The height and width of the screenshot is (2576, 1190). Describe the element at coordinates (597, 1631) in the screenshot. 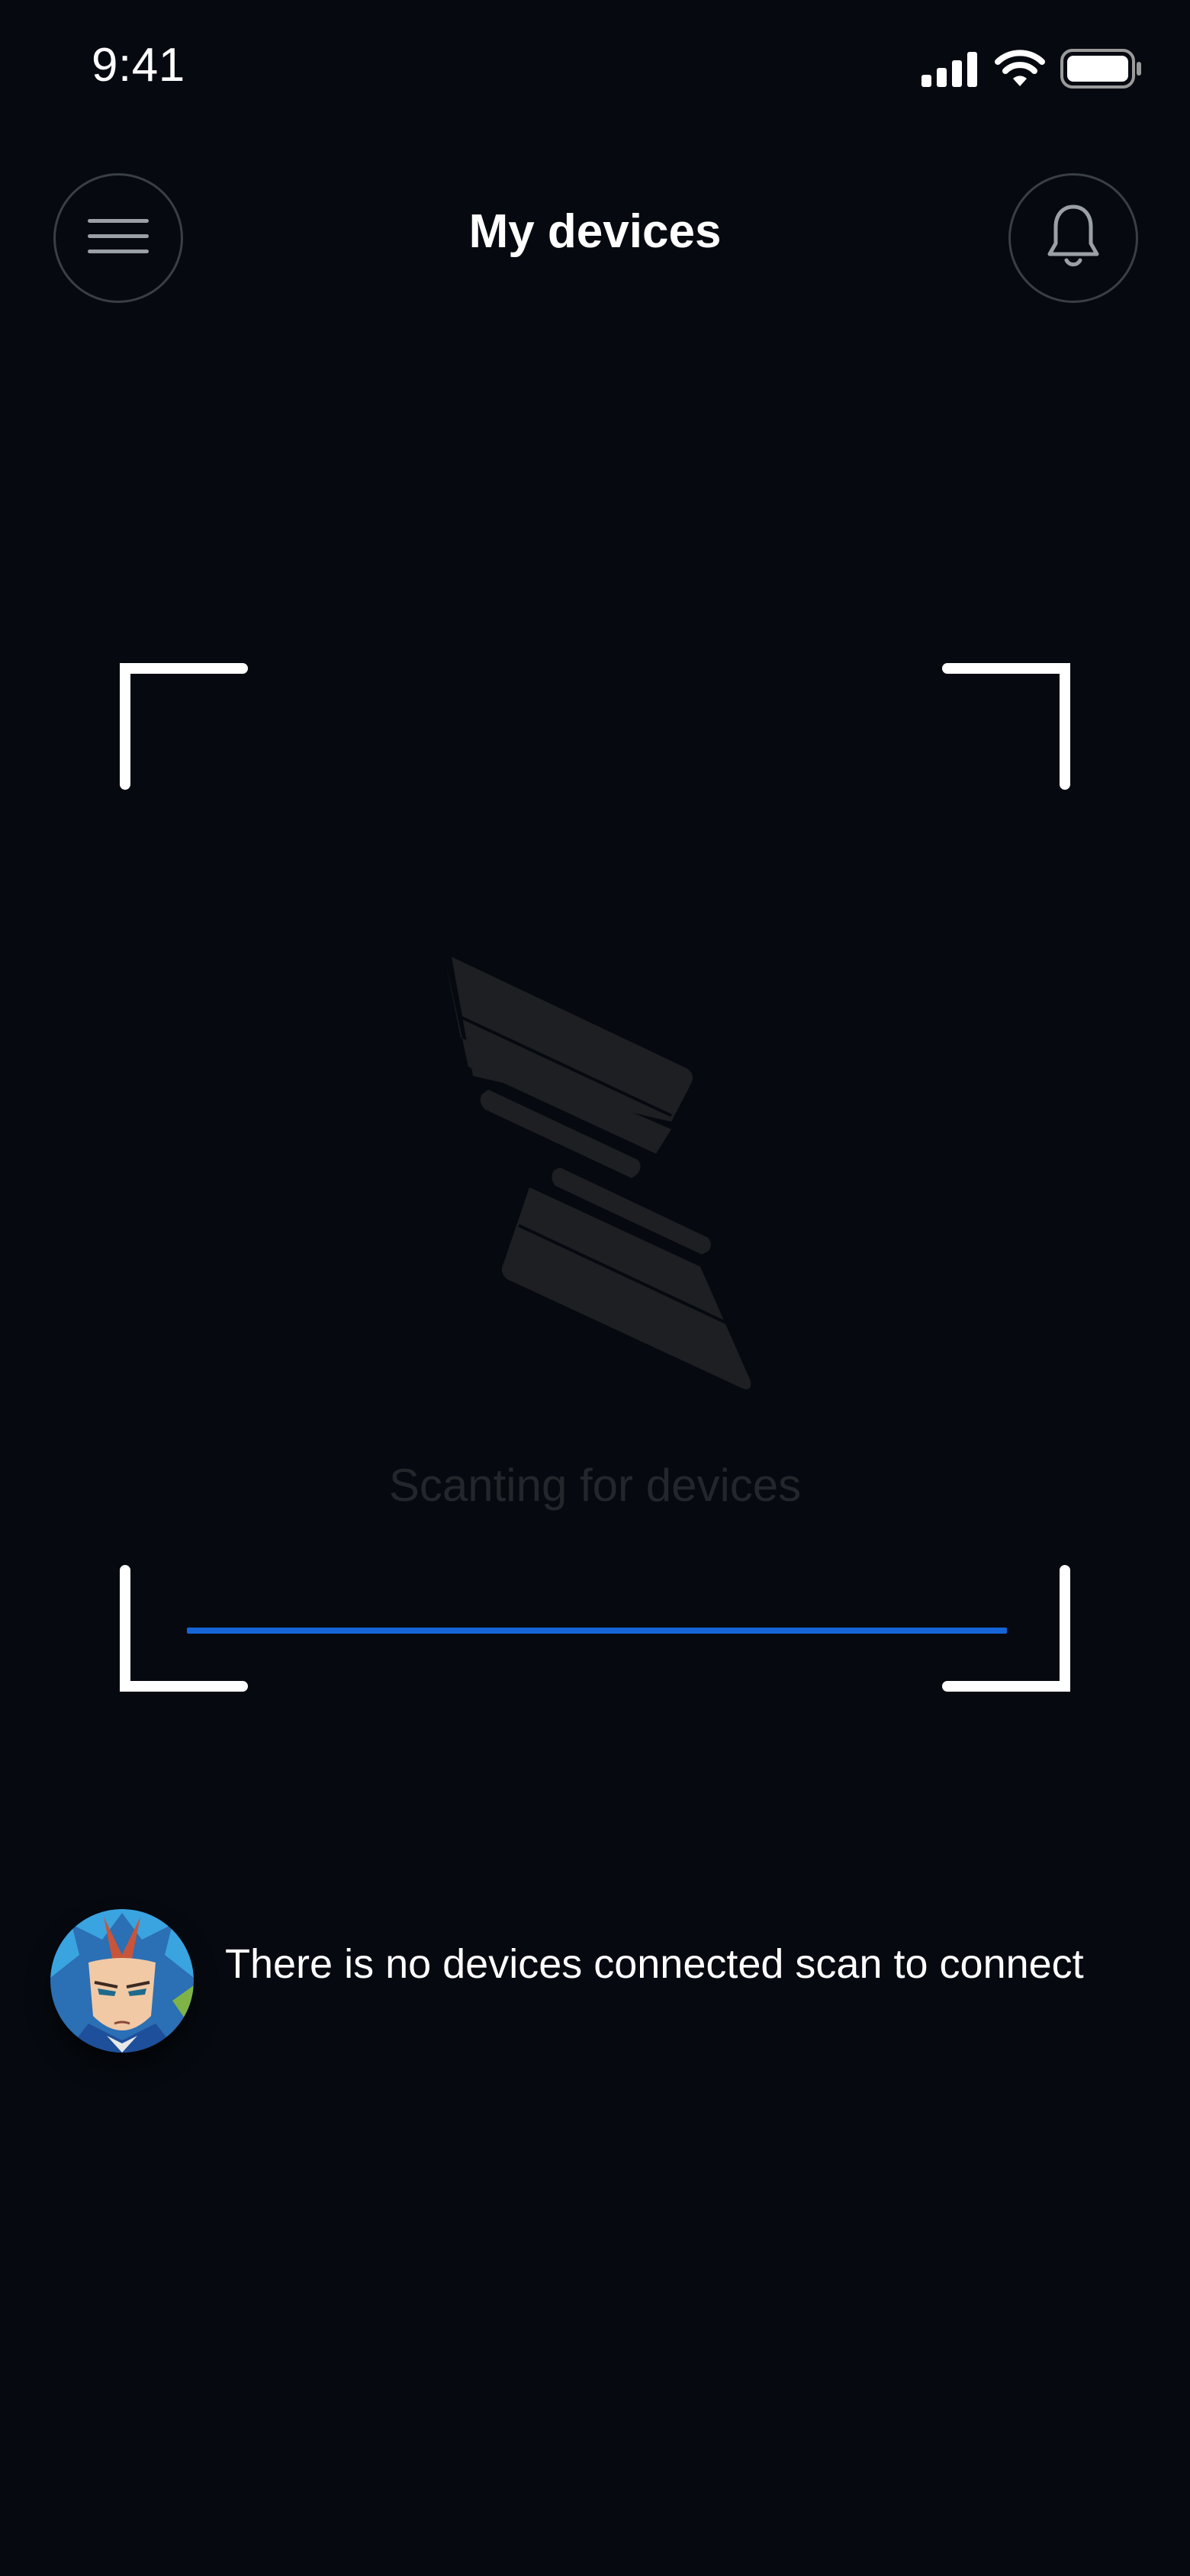

I see `scan-line` at that location.